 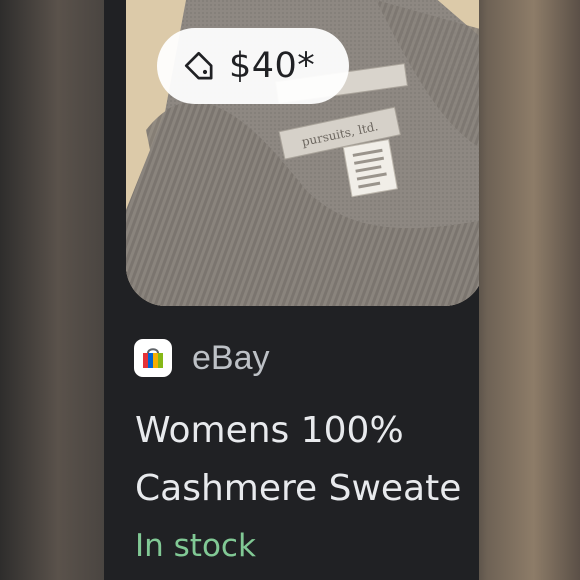 I want to click on stock-status: In stock, so click(x=195, y=546).